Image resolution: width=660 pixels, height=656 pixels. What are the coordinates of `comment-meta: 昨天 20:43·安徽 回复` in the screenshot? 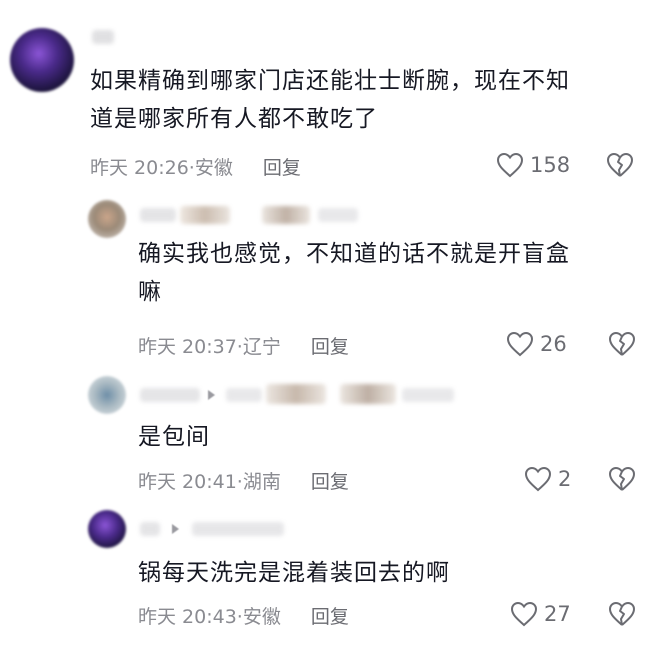 It's located at (243, 615).